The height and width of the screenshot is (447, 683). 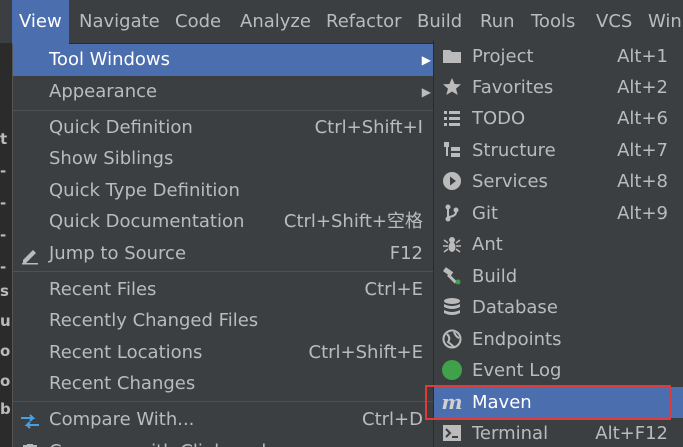 I want to click on submenu-item-label: Event Log, so click(x=517, y=370).